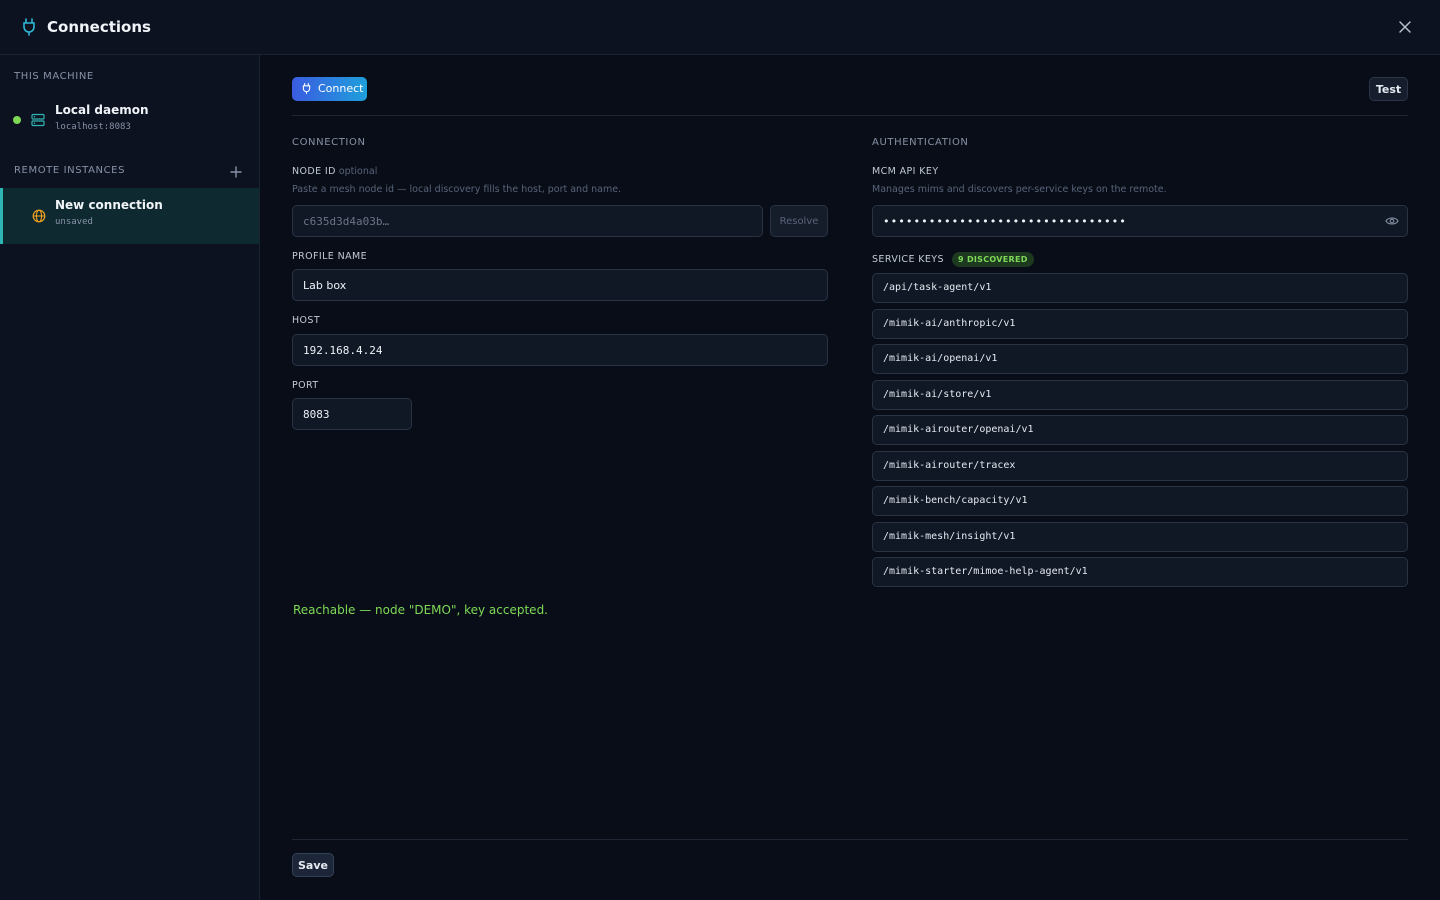 The image size is (1440, 900). What do you see at coordinates (908, 259) in the screenshot?
I see `service-keys-label: SERVICE KEYS` at bounding box center [908, 259].